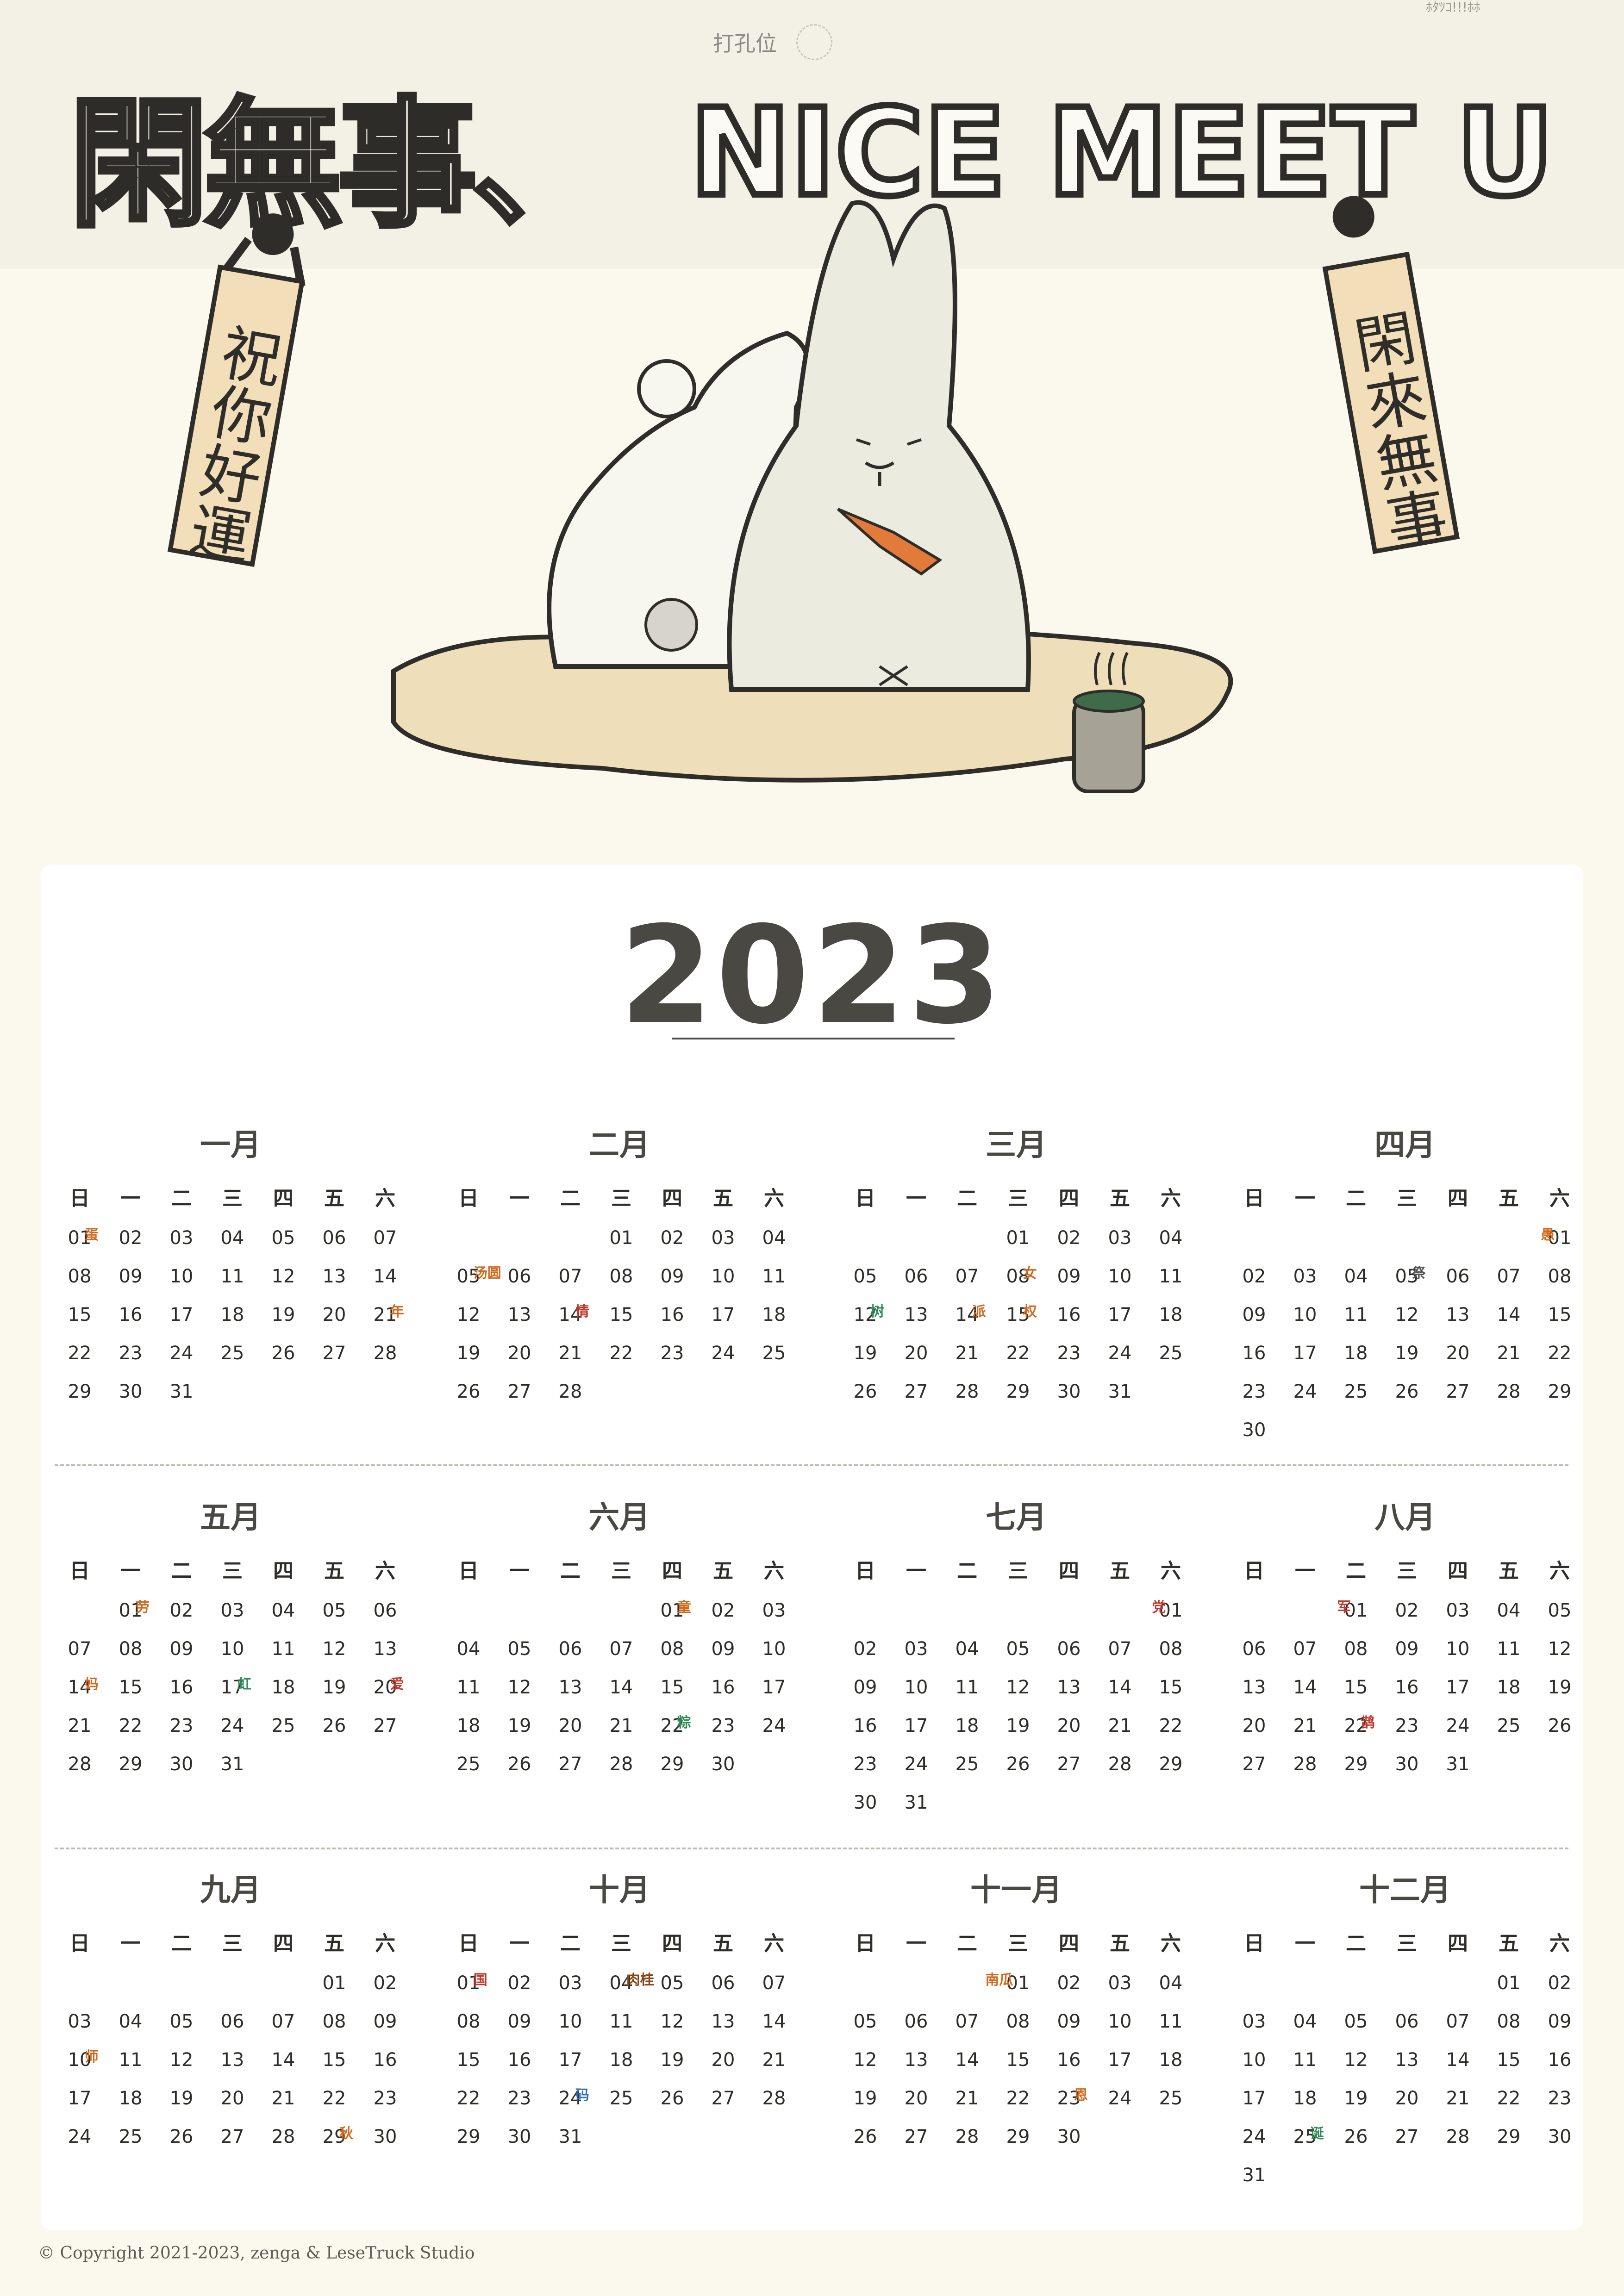 The image size is (1624, 2296). Describe the element at coordinates (1018, 1276) in the screenshot. I see `day-cell: 08 女` at that location.